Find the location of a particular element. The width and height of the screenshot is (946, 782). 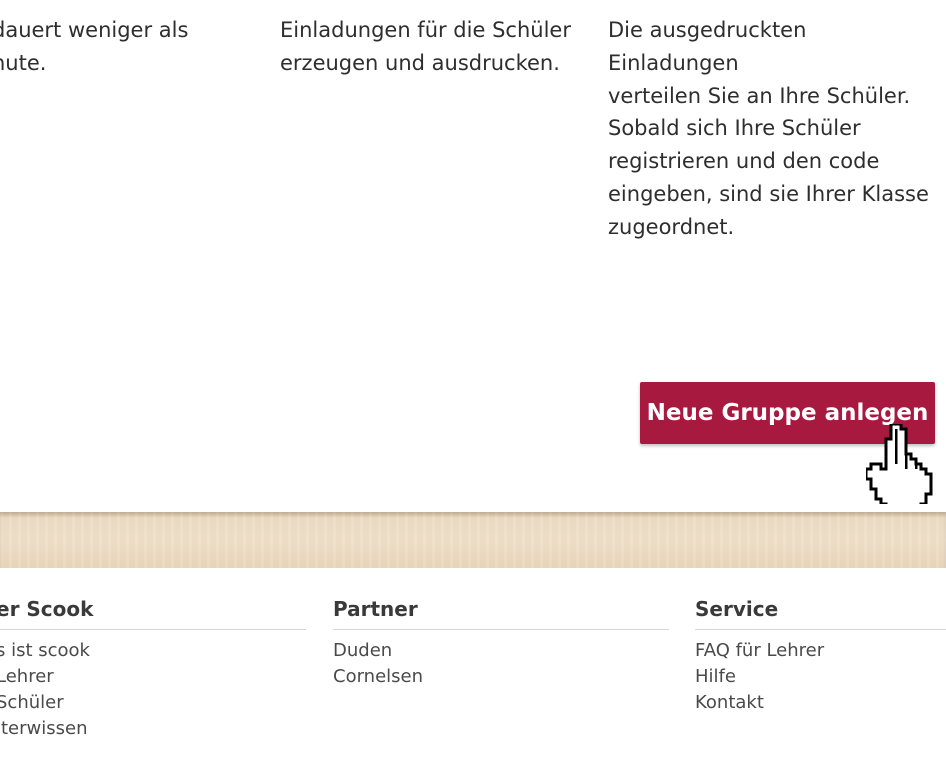

footer-link-faq-teachers: FAQ für Lehrer is located at coordinates (820, 651).